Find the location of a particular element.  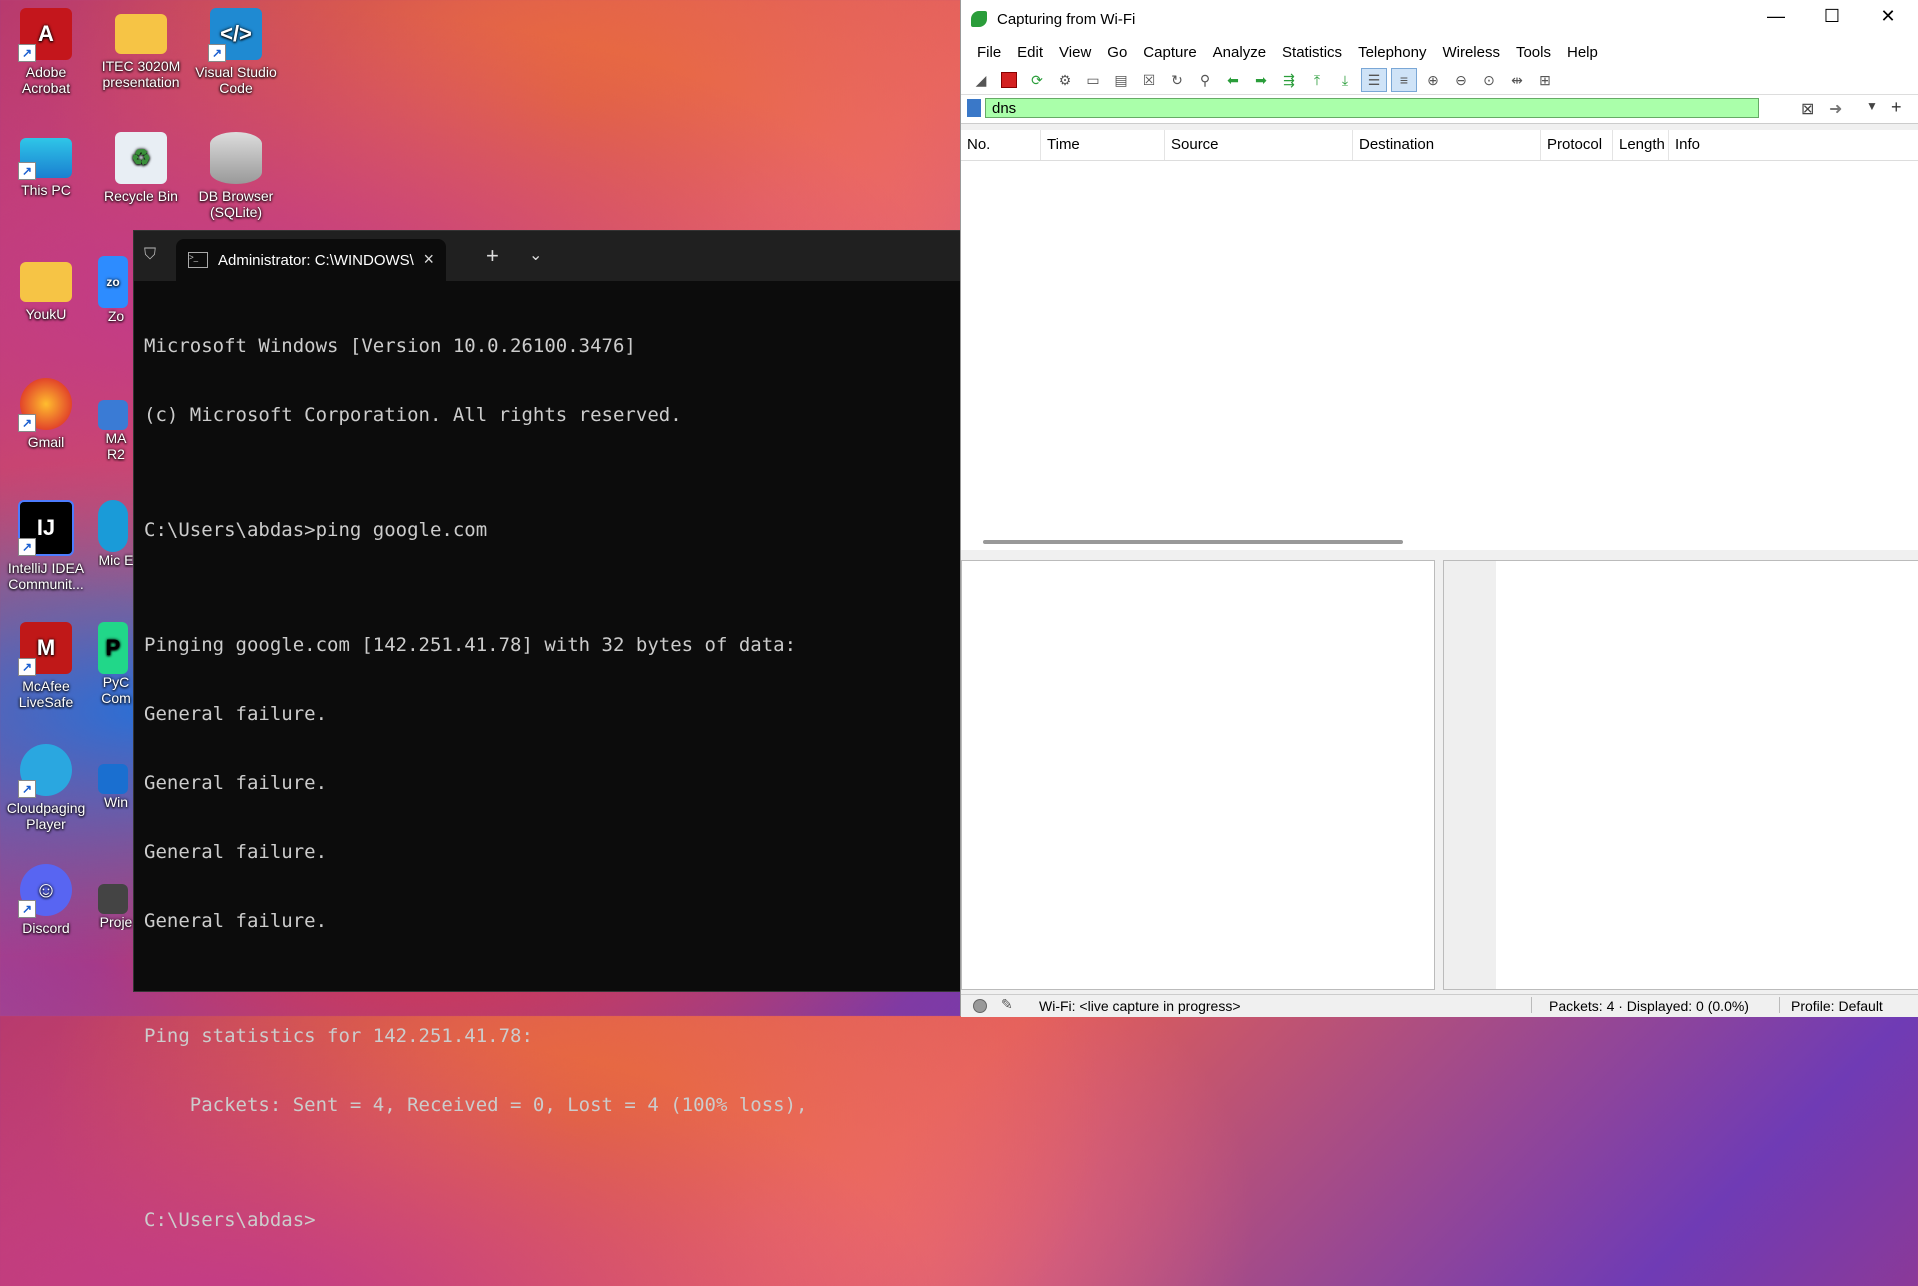

minimize-button: — is located at coordinates (1776, 19).